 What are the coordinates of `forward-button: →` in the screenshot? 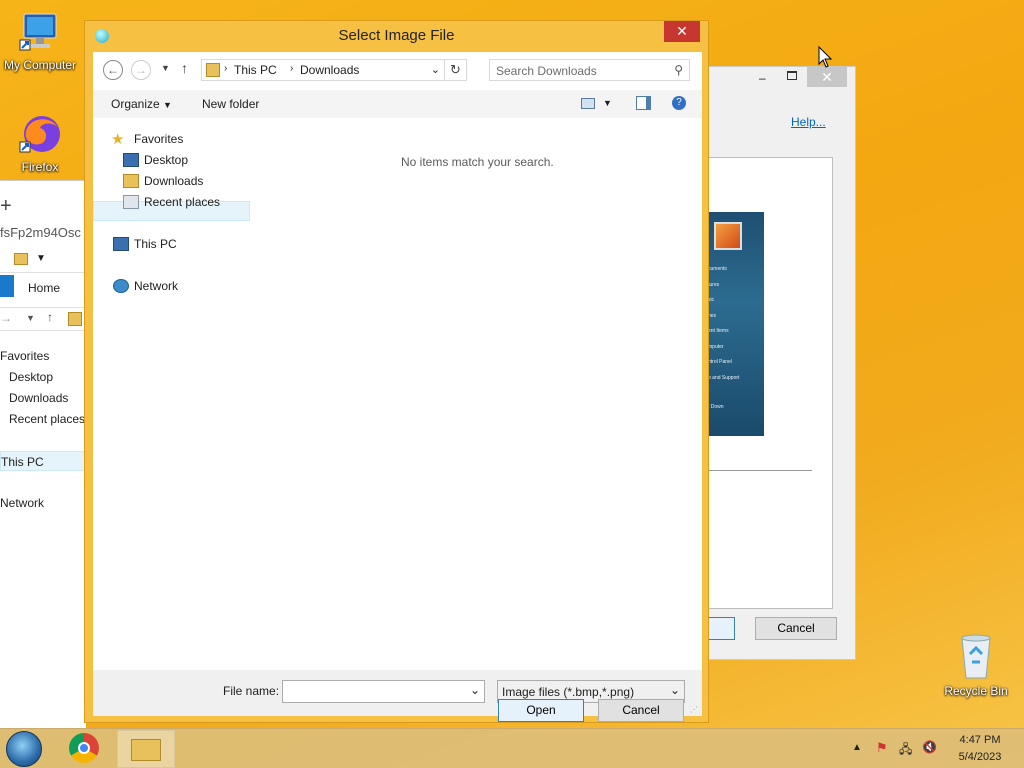 It's located at (141, 70).